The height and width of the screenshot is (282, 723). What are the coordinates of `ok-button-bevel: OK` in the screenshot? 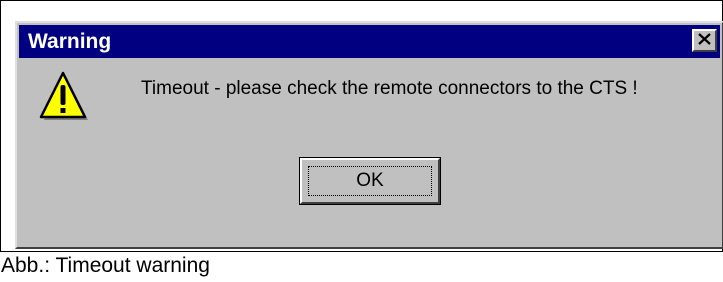 It's located at (370, 181).